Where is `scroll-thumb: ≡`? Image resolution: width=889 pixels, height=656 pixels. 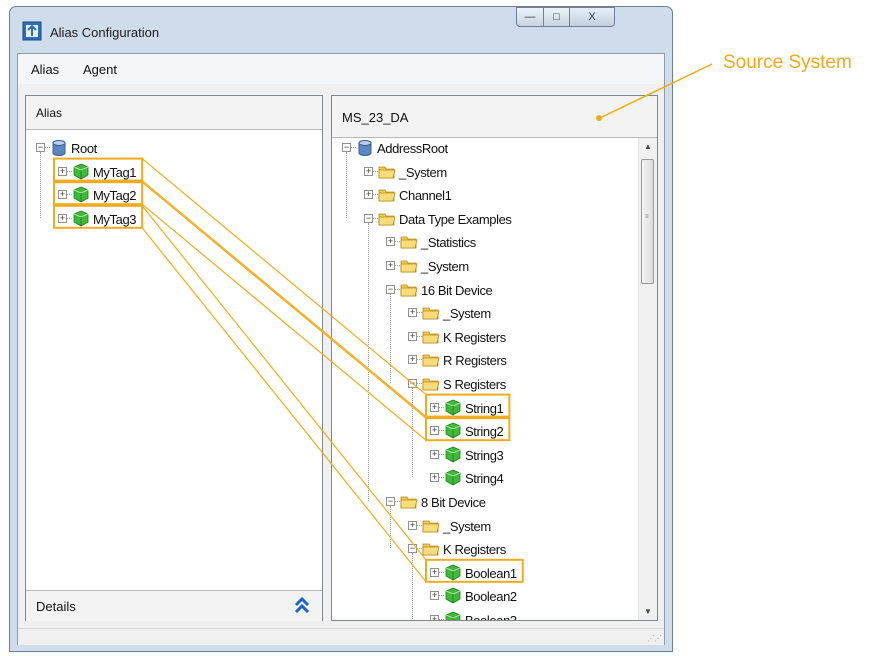 scroll-thumb: ≡ is located at coordinates (647, 221).